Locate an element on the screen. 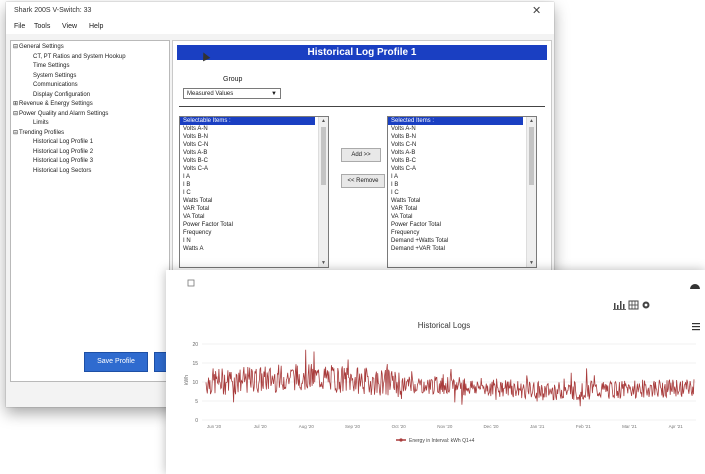 The width and height of the screenshot is (705, 474). divider is located at coordinates (362, 106).